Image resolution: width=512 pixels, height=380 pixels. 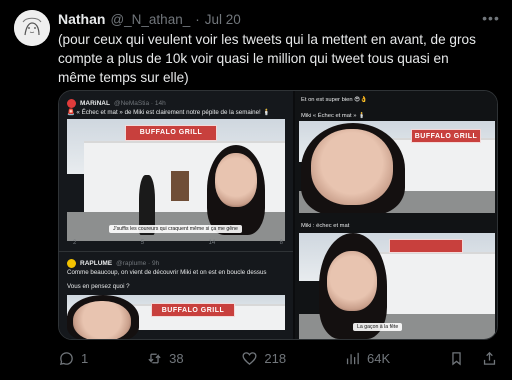 What do you see at coordinates (334, 100) in the screenshot?
I see `right-text-1: Et on est super bien 😎👌` at bounding box center [334, 100].